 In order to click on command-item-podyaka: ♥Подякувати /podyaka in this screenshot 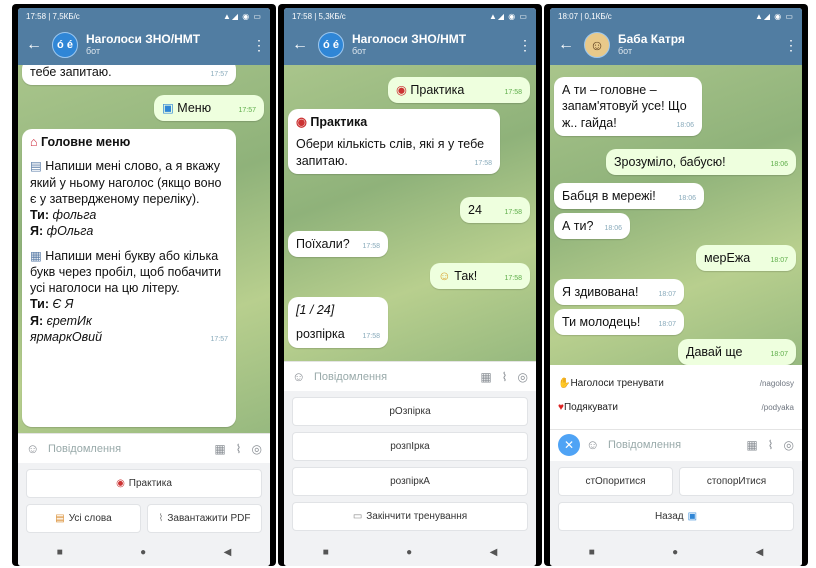, I will do `click(676, 407)`.